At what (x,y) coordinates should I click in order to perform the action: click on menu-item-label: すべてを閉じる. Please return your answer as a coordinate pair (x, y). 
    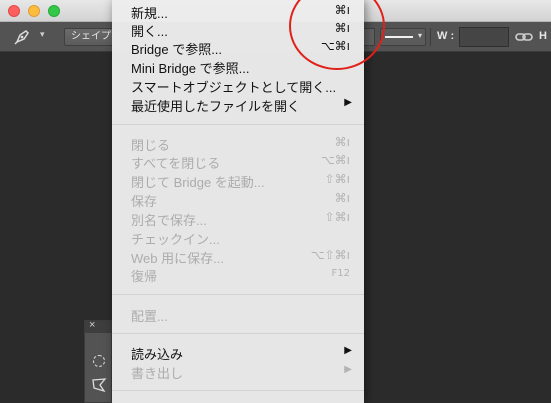
    Looking at the image, I should click on (176, 163).